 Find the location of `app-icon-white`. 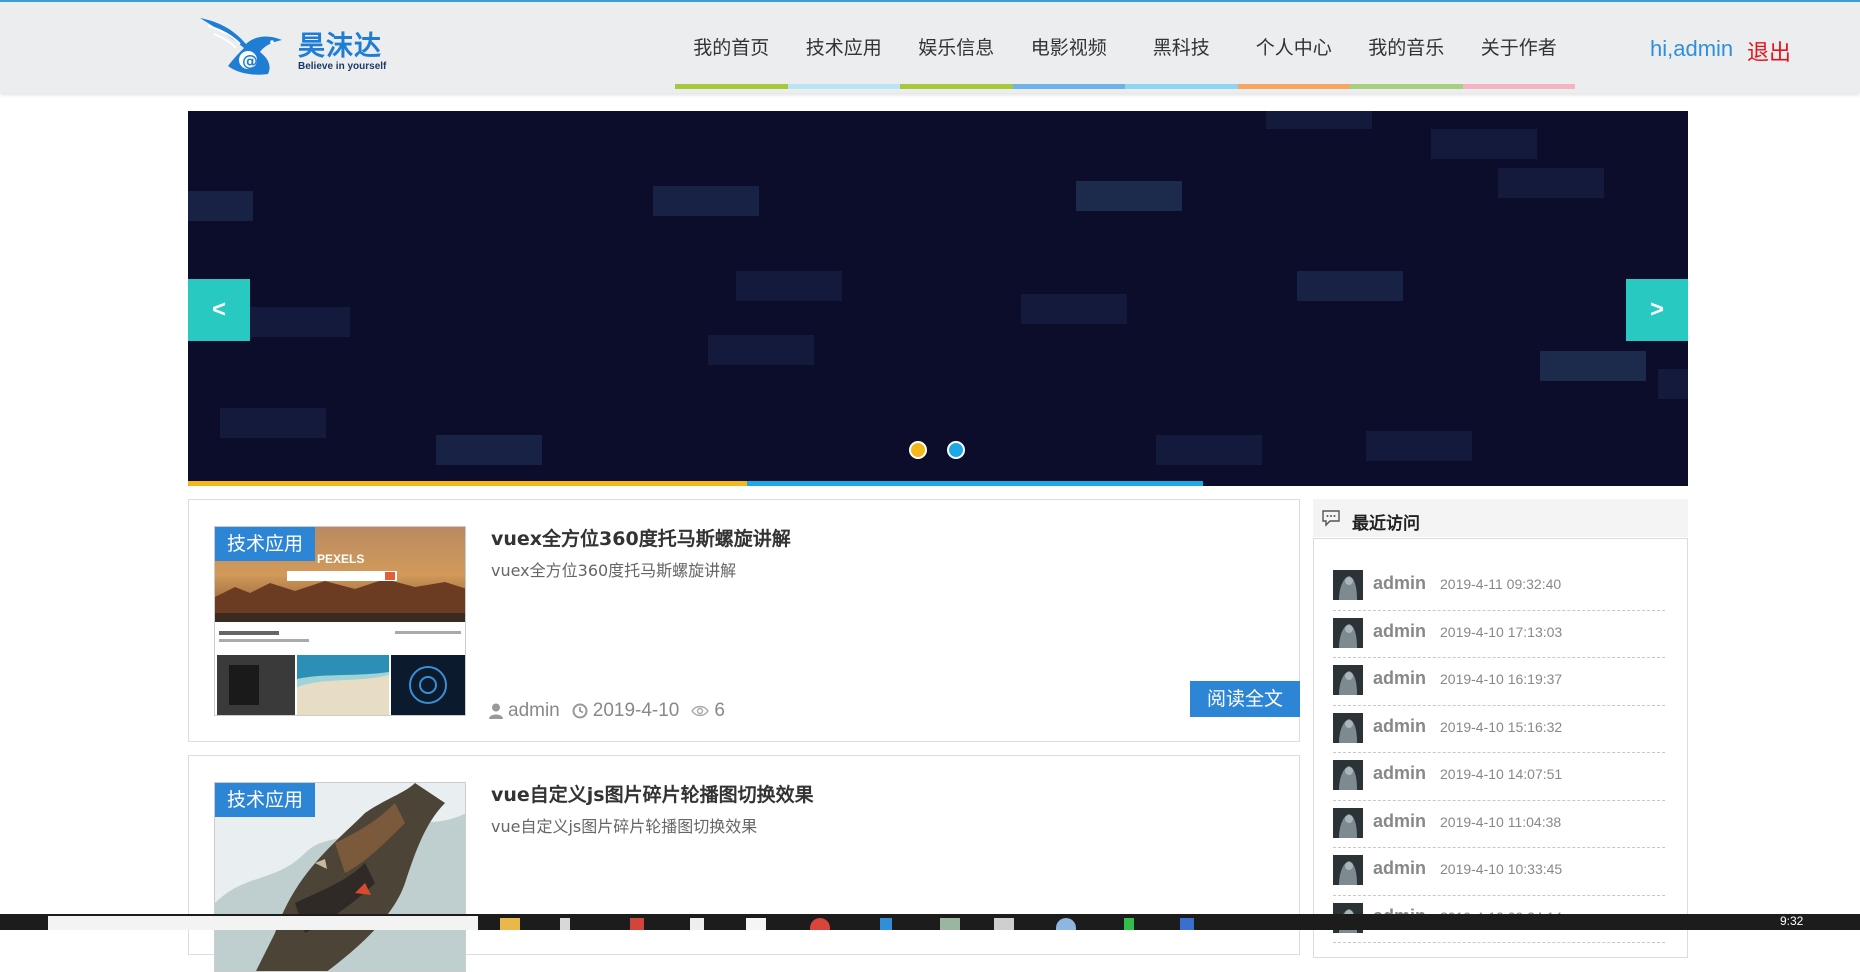

app-icon-white is located at coordinates (697, 924).